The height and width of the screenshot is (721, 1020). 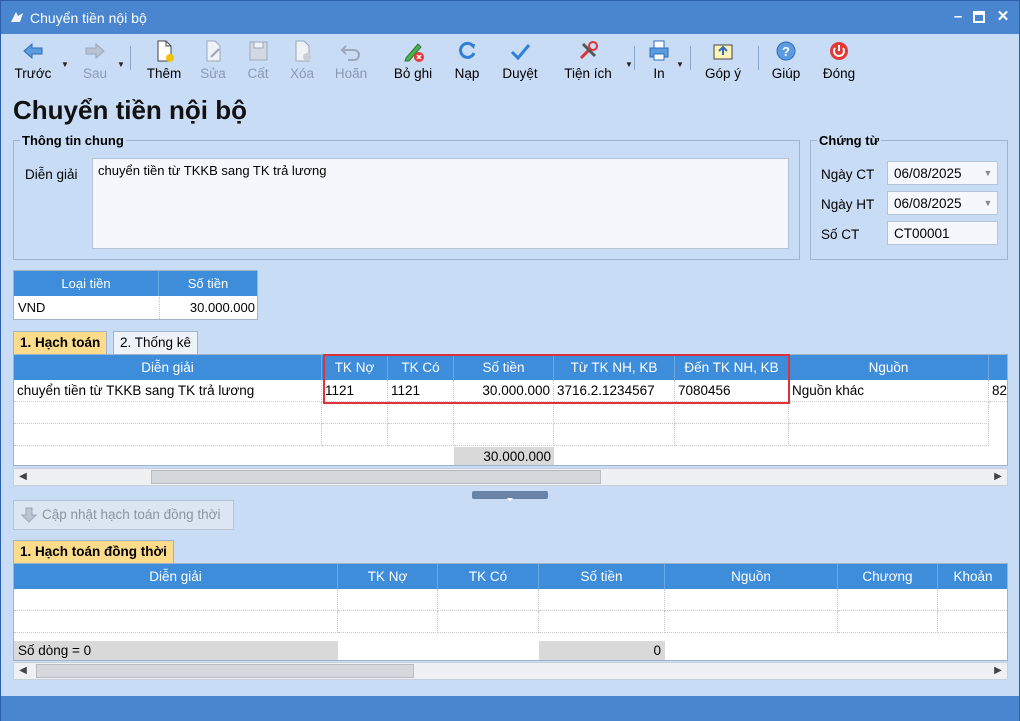 What do you see at coordinates (440, 203) in the screenshot?
I see `description-field: chuyển tiền từ TKKB sang TK trả lương` at bounding box center [440, 203].